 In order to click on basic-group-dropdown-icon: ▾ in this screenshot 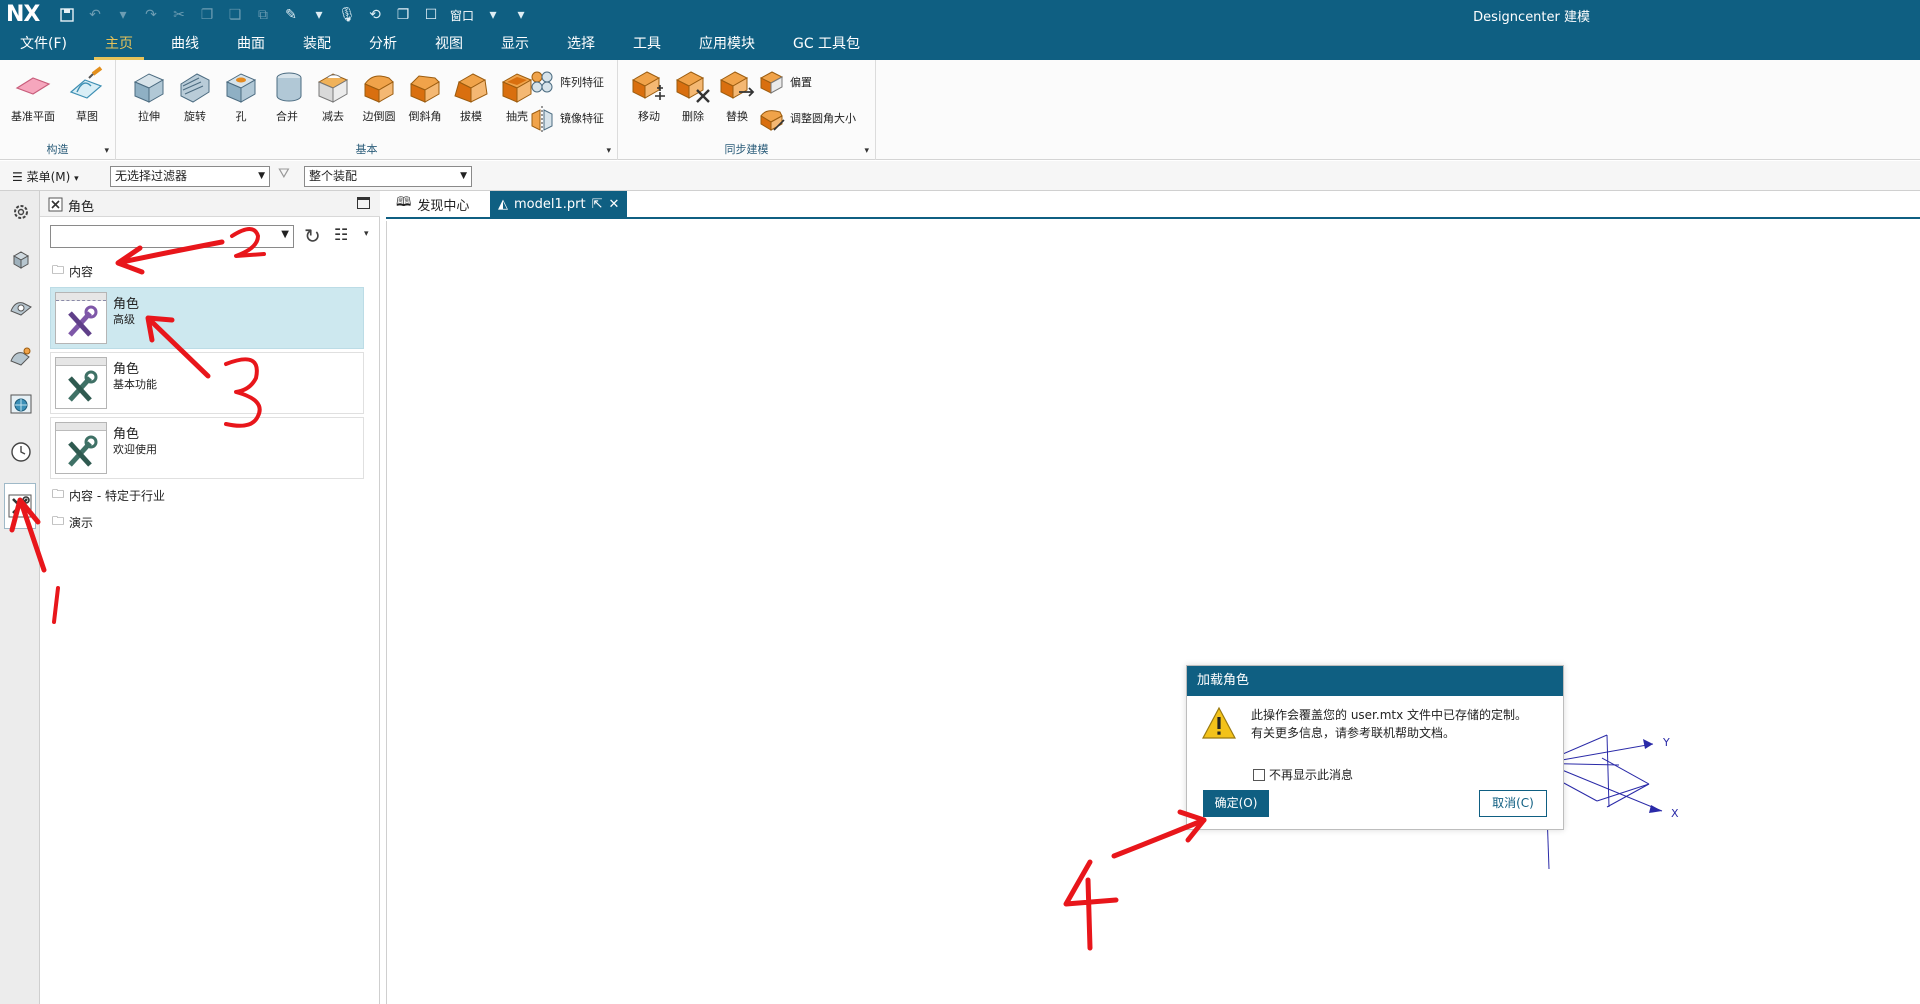, I will do `click(608, 151)`.